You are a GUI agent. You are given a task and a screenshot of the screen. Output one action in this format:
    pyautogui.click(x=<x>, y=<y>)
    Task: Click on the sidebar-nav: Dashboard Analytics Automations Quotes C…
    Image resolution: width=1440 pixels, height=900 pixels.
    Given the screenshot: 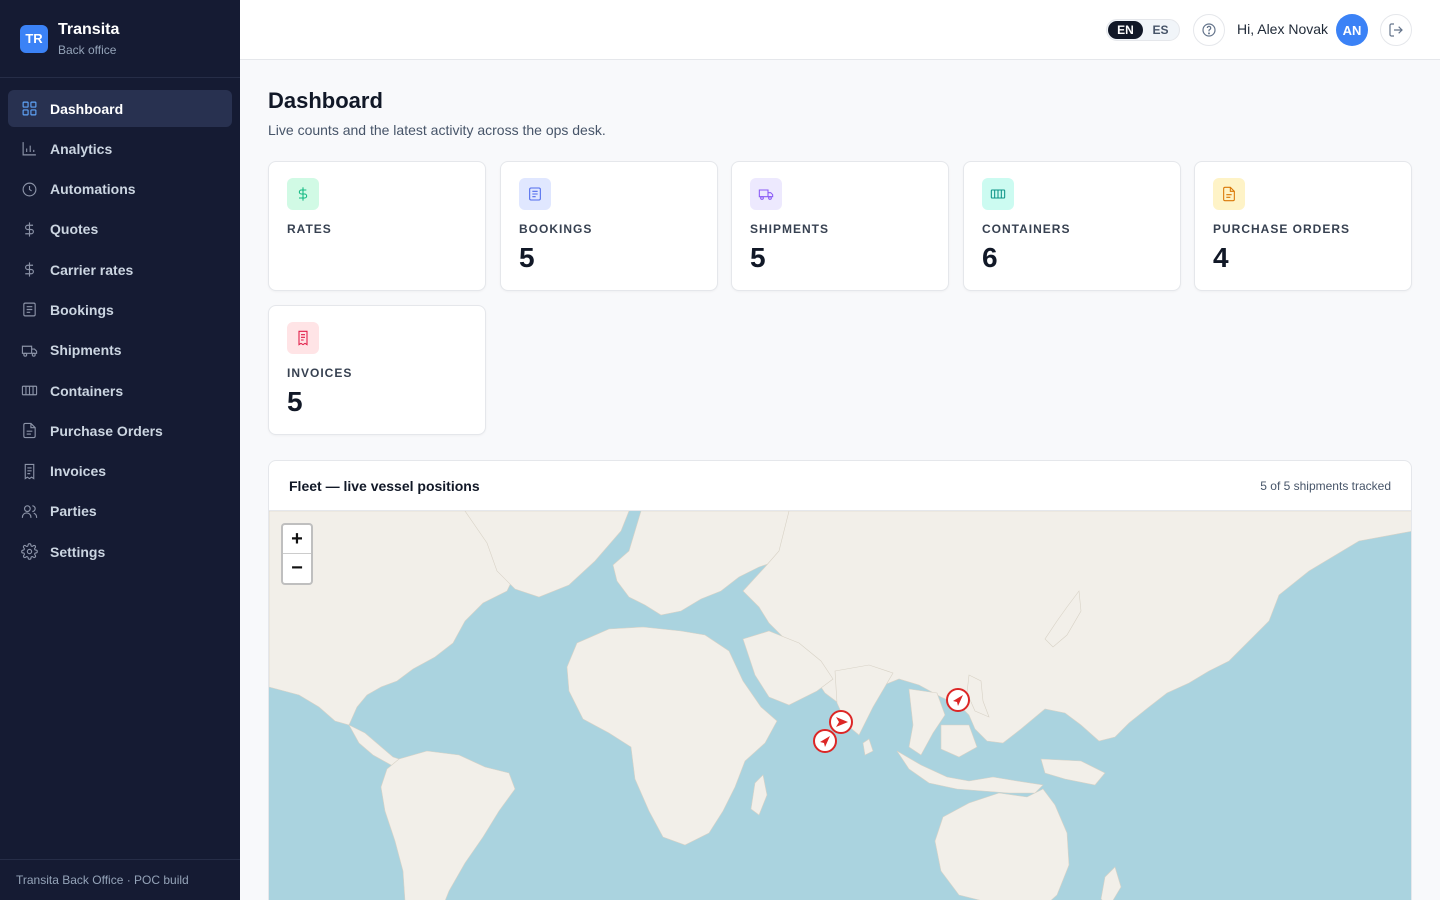 What is the action you would take?
    pyautogui.click(x=120, y=324)
    